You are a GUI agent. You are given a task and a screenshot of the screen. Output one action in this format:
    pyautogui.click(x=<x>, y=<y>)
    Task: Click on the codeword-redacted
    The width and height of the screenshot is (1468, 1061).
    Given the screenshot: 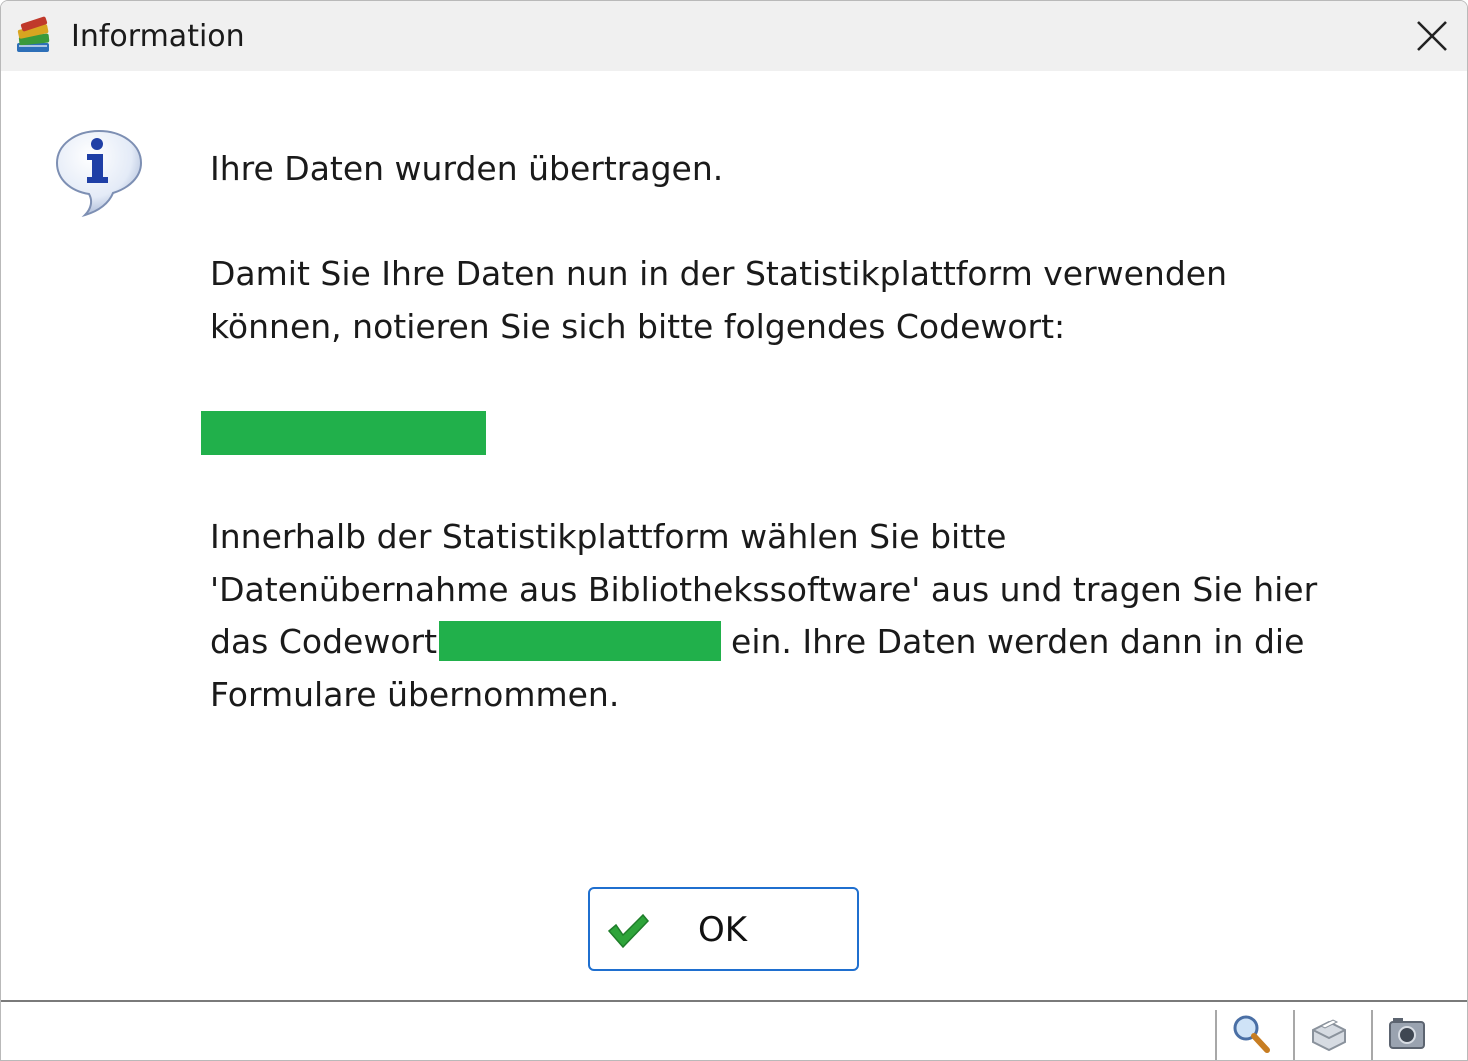 What is the action you would take?
    pyautogui.click(x=343, y=433)
    